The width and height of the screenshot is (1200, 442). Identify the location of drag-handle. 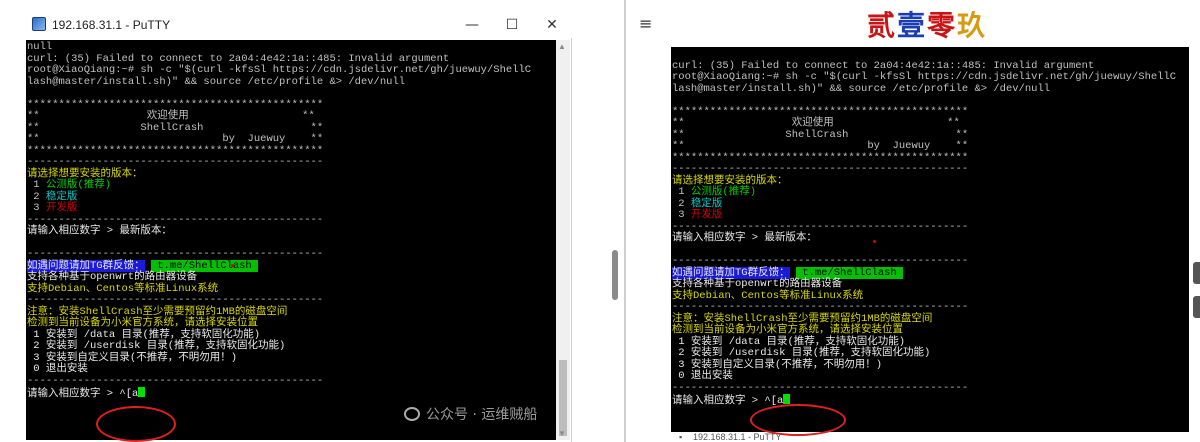
(615, 275).